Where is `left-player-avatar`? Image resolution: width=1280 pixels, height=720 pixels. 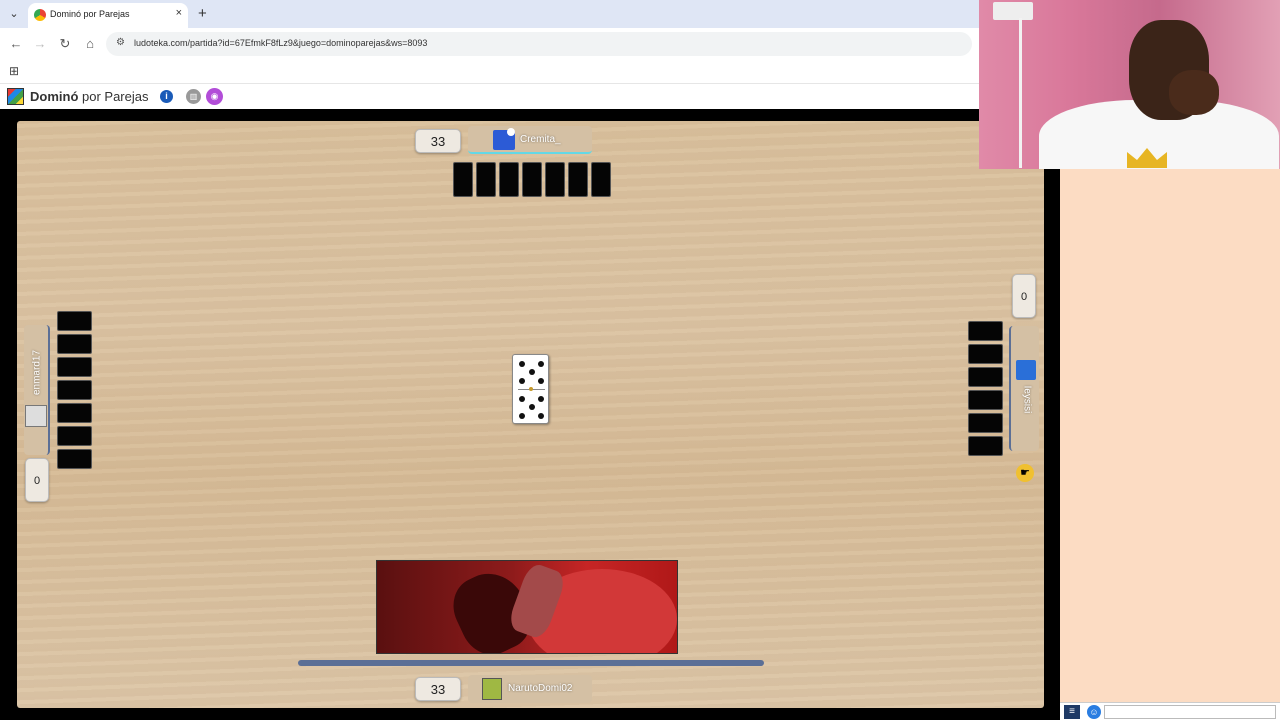
left-player-avatar is located at coordinates (36, 416).